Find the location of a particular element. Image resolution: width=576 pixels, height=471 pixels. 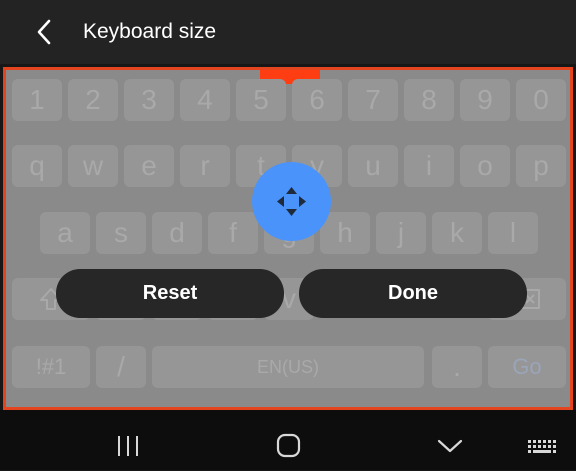

move-keyboard-handle is located at coordinates (291, 201).